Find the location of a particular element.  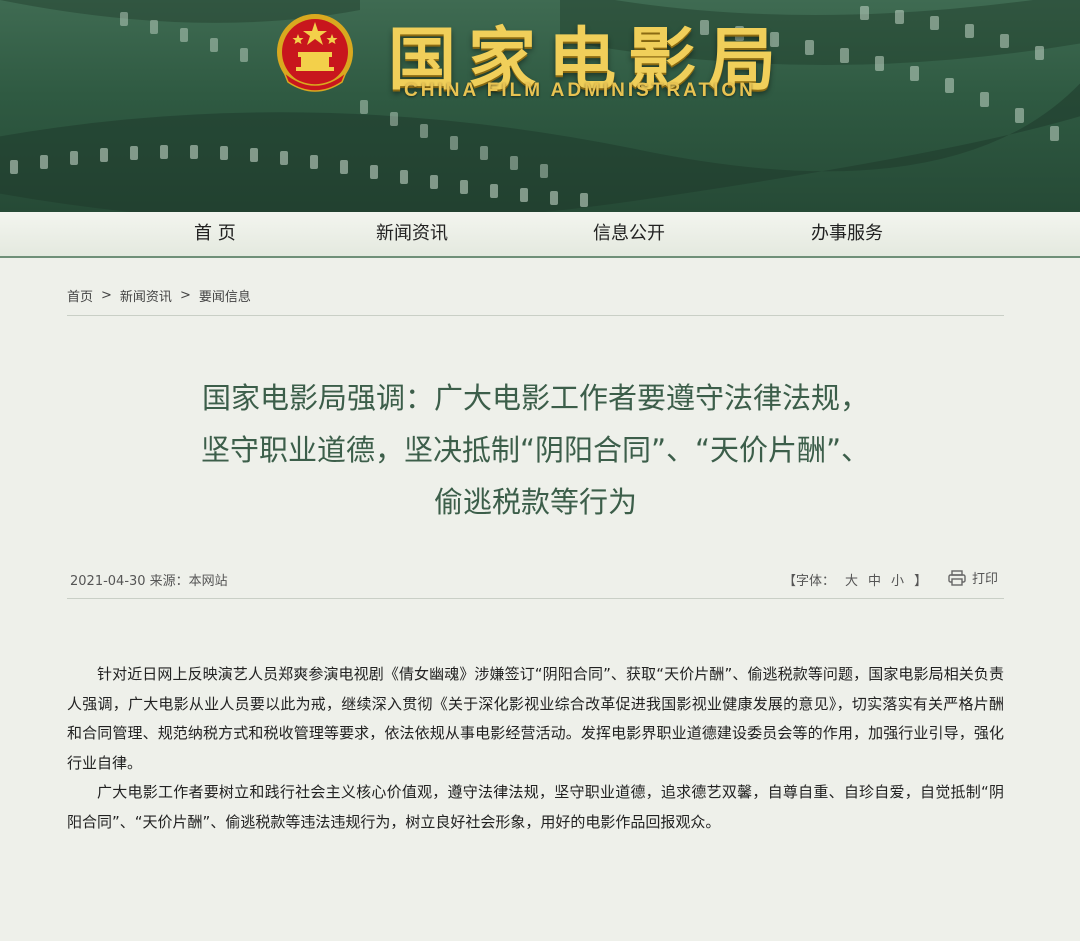

font-size-control: 【字体： 大 中 小 】 is located at coordinates (855, 579).